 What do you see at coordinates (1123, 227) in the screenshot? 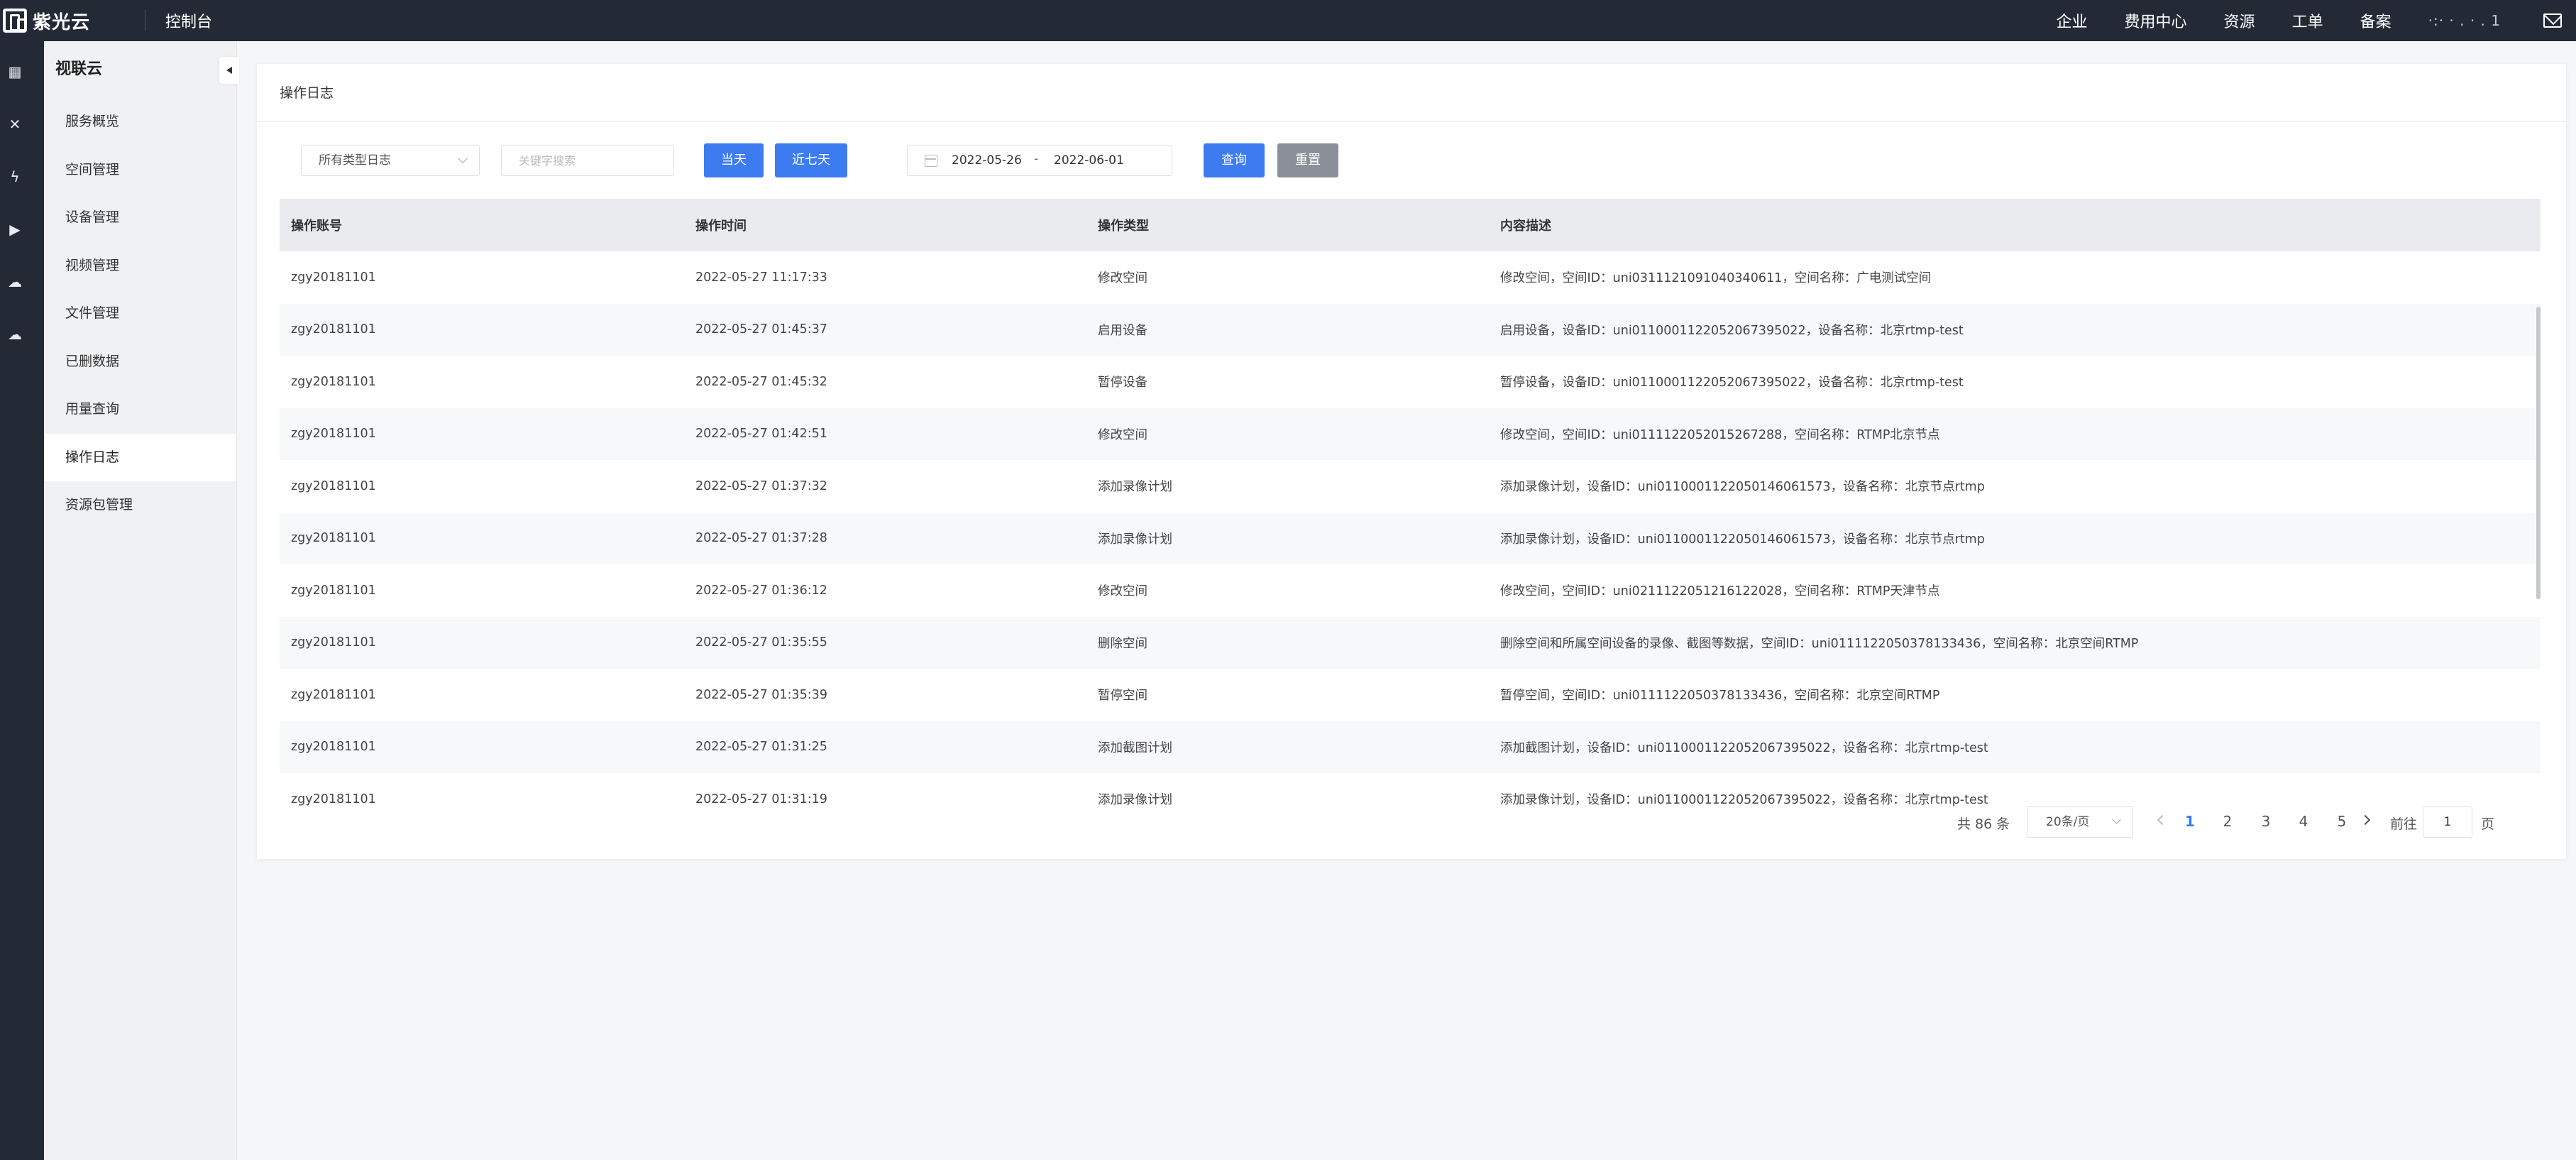
I see `header-type: 操作类型` at bounding box center [1123, 227].